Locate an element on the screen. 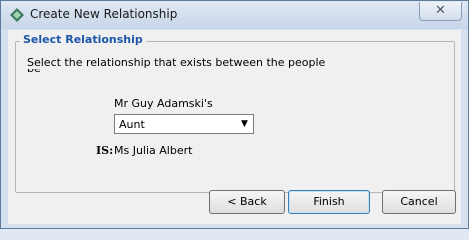 This screenshot has height=240, width=469. finish-button: Finish is located at coordinates (329, 202).